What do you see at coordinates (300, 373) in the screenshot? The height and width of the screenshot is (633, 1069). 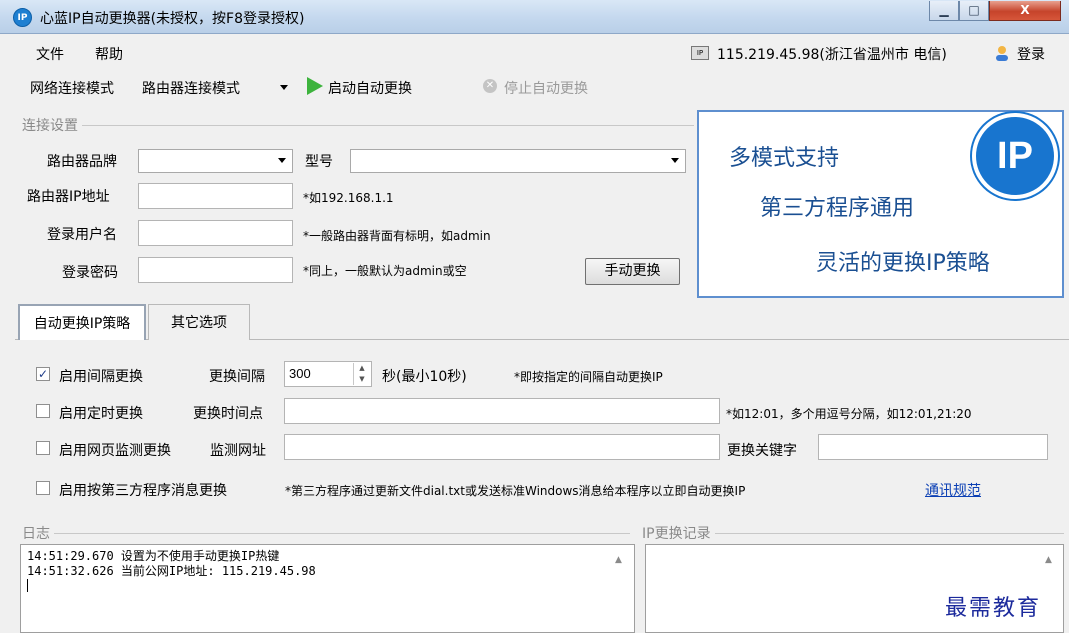 I see `interval-value: 300` at bounding box center [300, 373].